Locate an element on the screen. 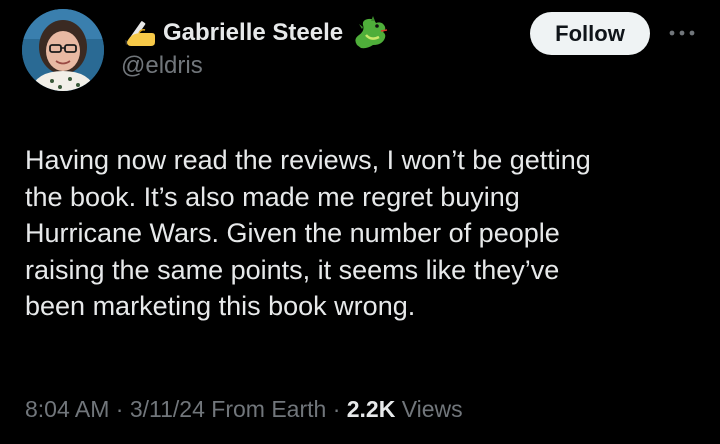  writing-hand-icon is located at coordinates (139, 33).